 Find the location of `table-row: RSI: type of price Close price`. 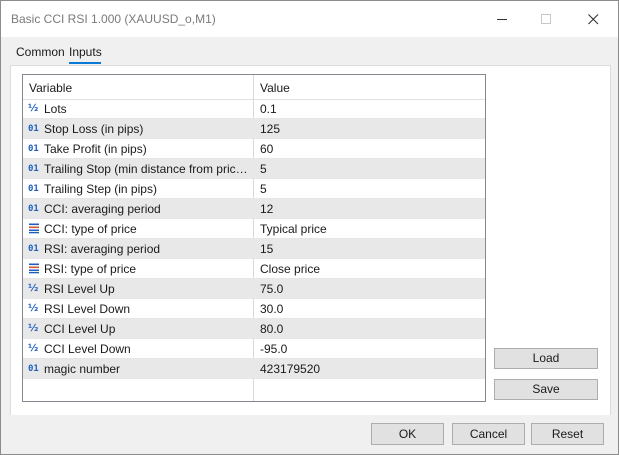

table-row: RSI: type of price Close price is located at coordinates (254, 269).